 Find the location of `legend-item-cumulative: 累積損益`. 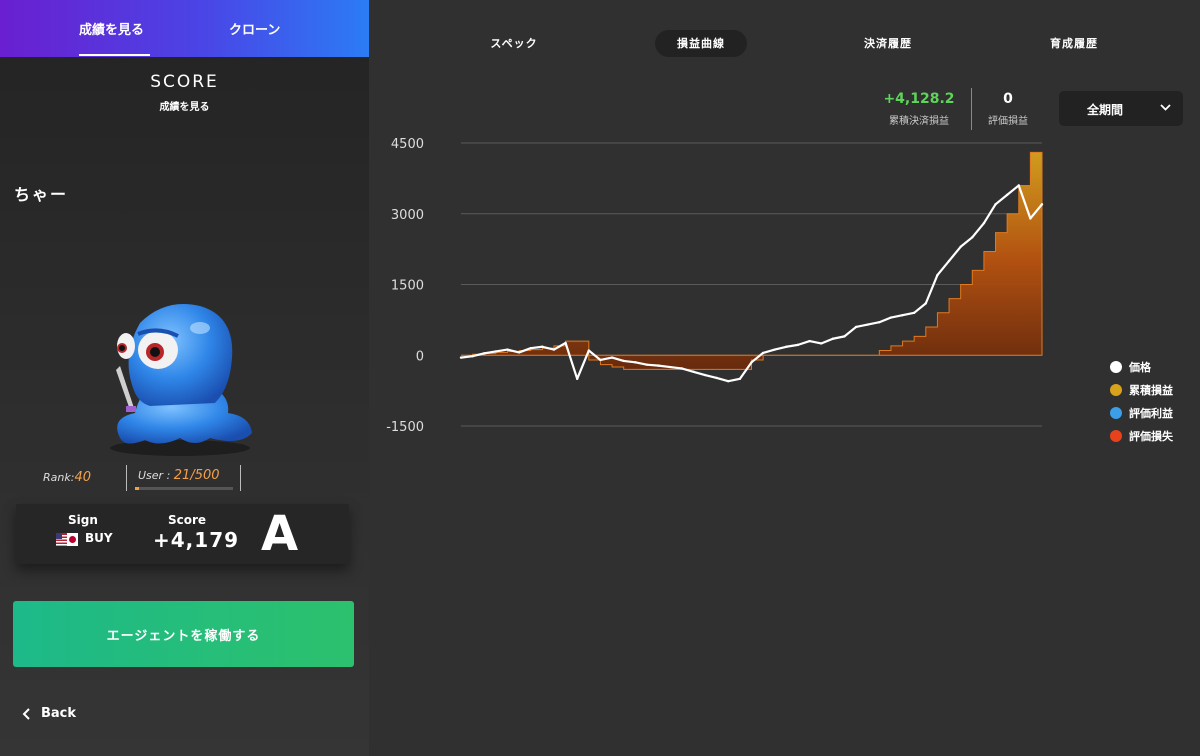

legend-item-cumulative: 累積損益 is located at coordinates (1141, 389).